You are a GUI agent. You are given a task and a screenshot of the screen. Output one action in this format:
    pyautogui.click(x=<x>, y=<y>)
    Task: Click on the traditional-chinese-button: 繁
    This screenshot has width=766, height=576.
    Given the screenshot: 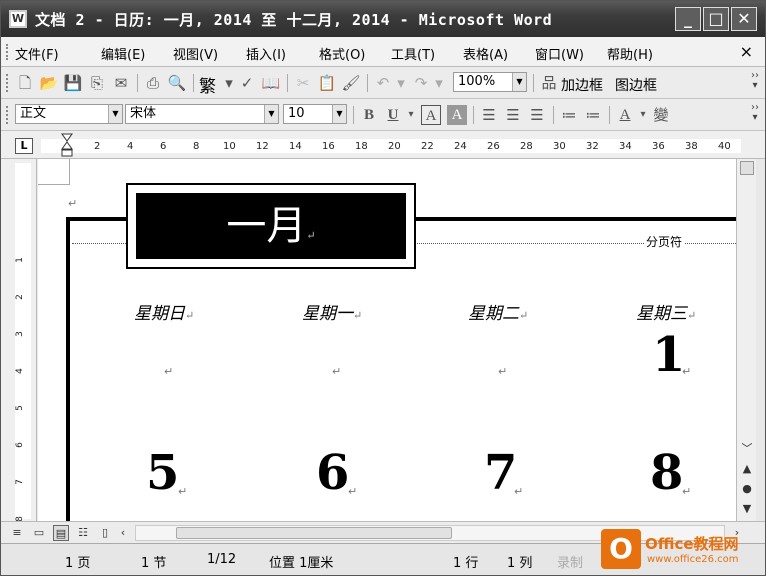 What is the action you would take?
    pyautogui.click(x=207, y=84)
    